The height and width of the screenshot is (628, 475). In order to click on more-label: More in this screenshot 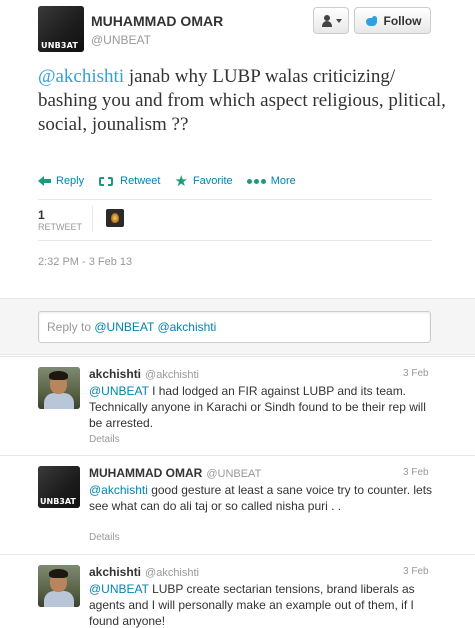, I will do `click(283, 181)`.